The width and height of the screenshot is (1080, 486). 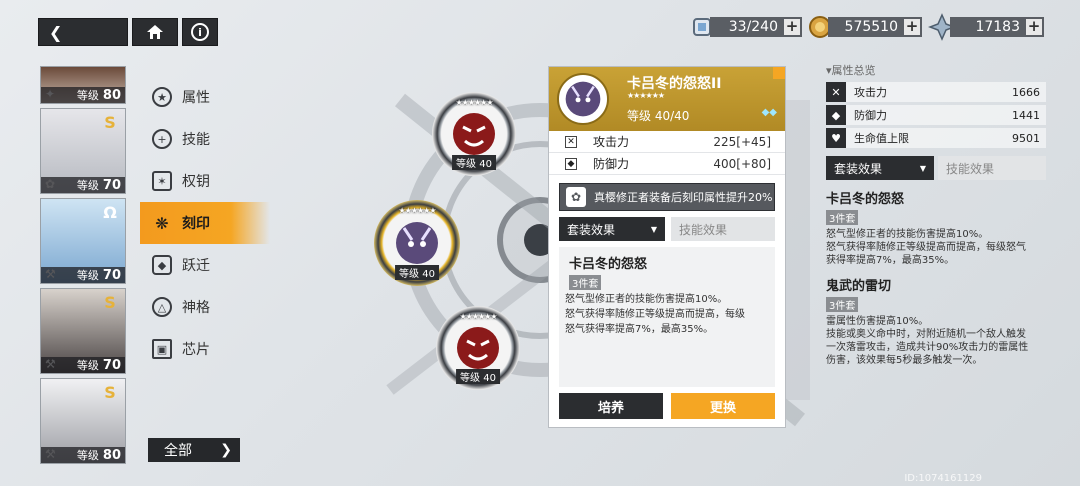 What do you see at coordinates (880, 168) in the screenshot?
I see `panel-tab-set-effect: 套装效果 ▼` at bounding box center [880, 168].